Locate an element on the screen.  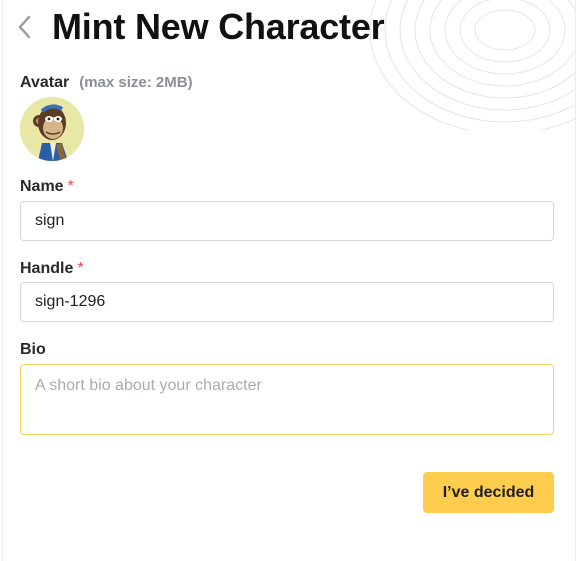
avatar-upload is located at coordinates (52, 129).